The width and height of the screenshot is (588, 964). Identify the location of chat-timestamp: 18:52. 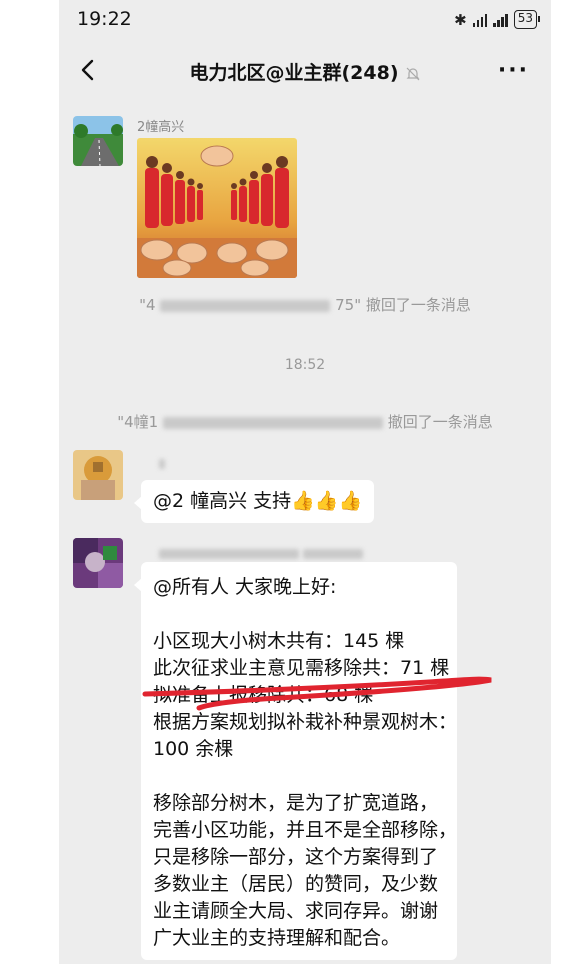
(305, 365).